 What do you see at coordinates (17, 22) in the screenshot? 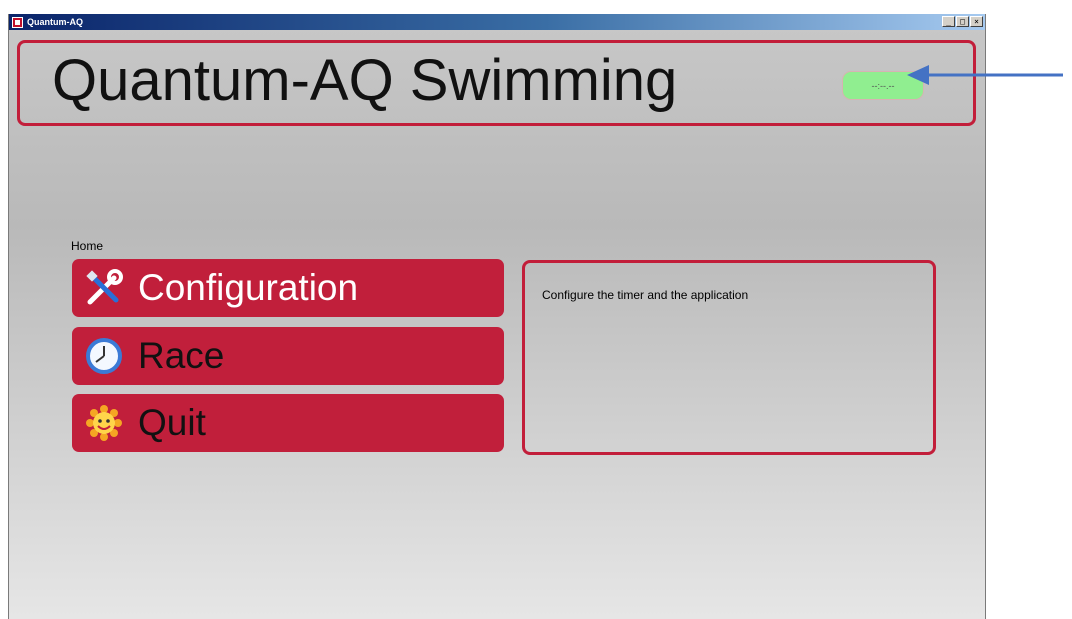
I see `app-icon` at bounding box center [17, 22].